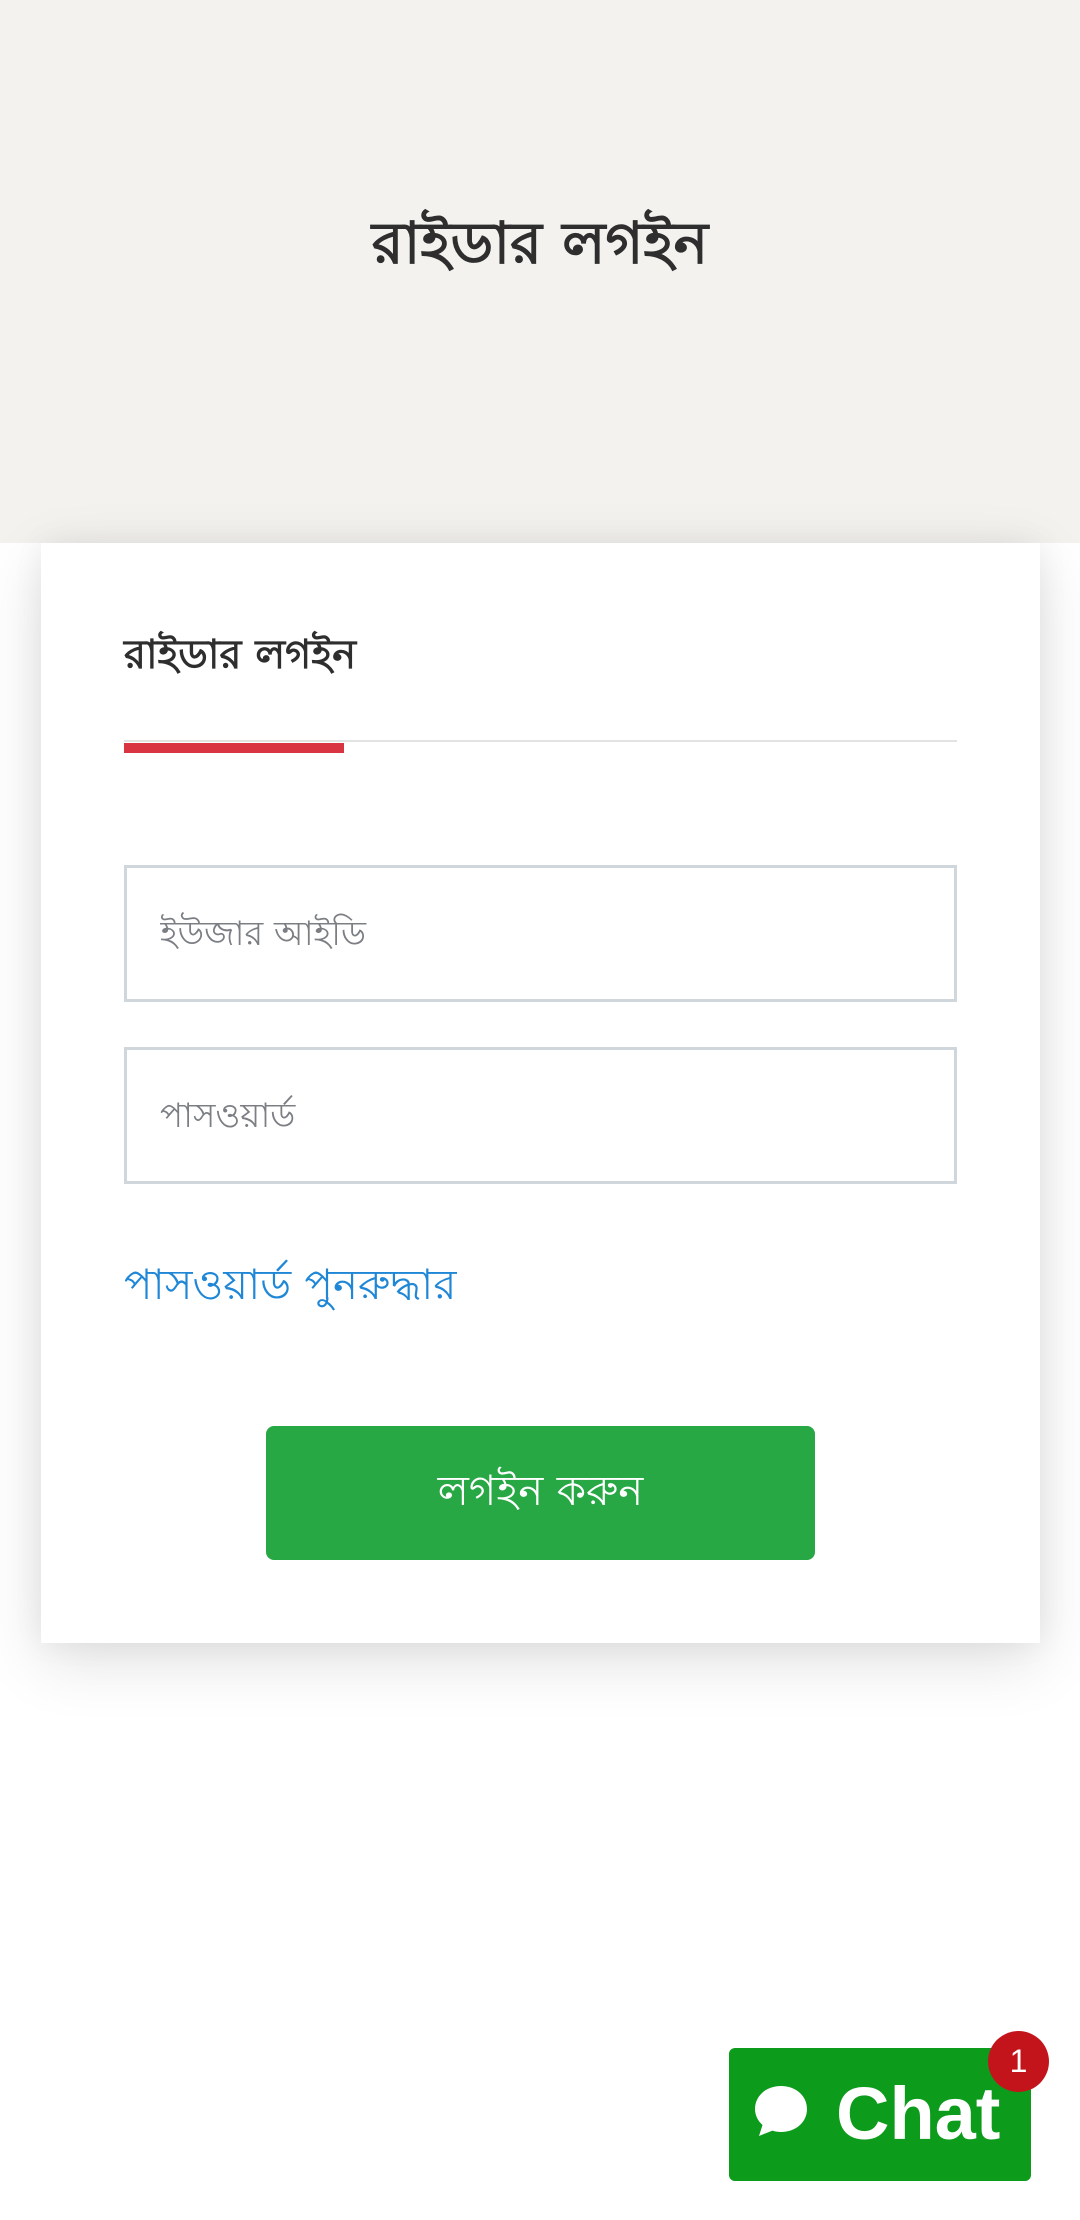  What do you see at coordinates (918, 2113) in the screenshot?
I see `chat-label: Chat` at bounding box center [918, 2113].